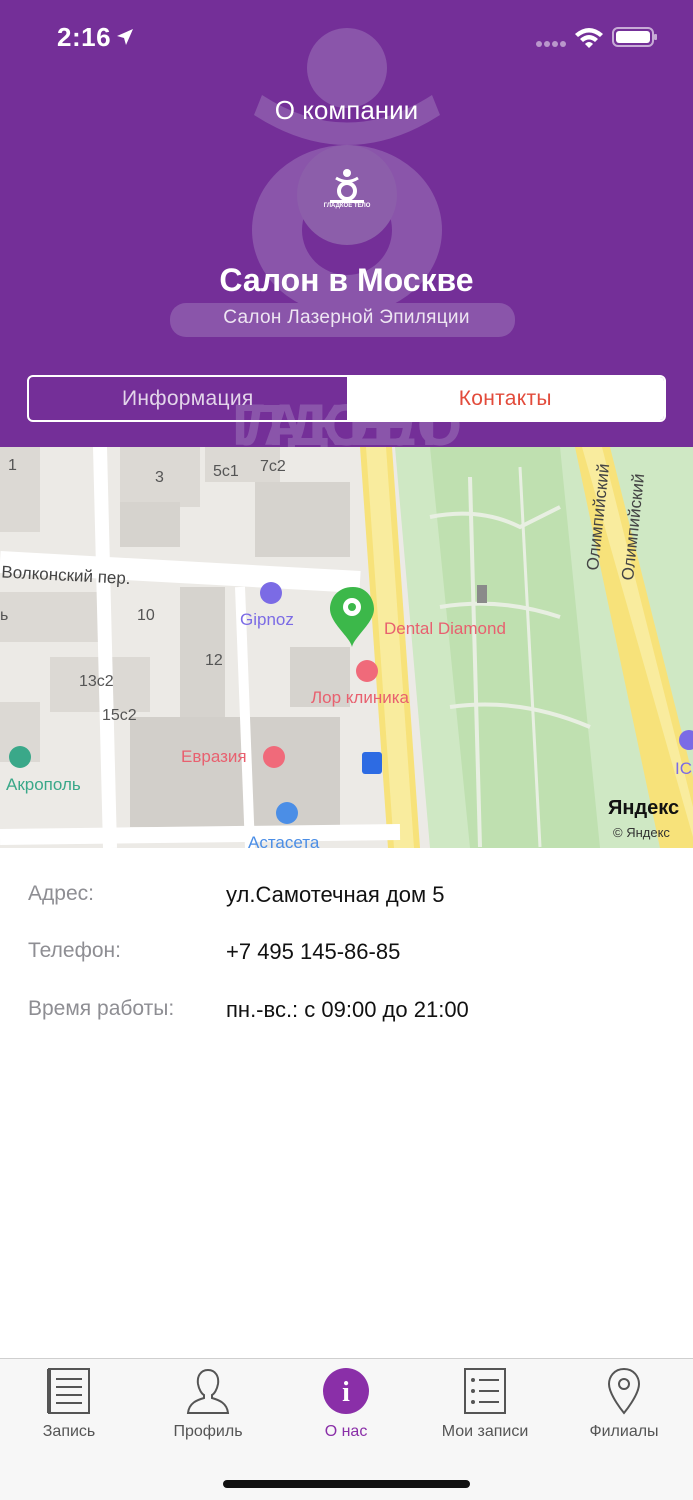 The width and height of the screenshot is (693, 1500). What do you see at coordinates (20, 757) in the screenshot?
I see `museum-poi-icon` at bounding box center [20, 757].